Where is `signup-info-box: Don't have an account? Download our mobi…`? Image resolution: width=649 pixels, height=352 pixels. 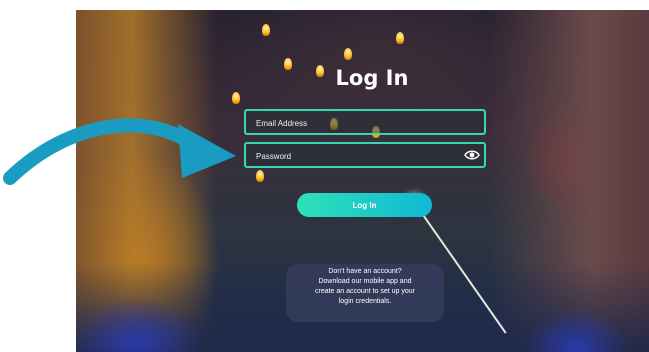 signup-info-box: Don't have an account? Download our mobi… is located at coordinates (365, 293).